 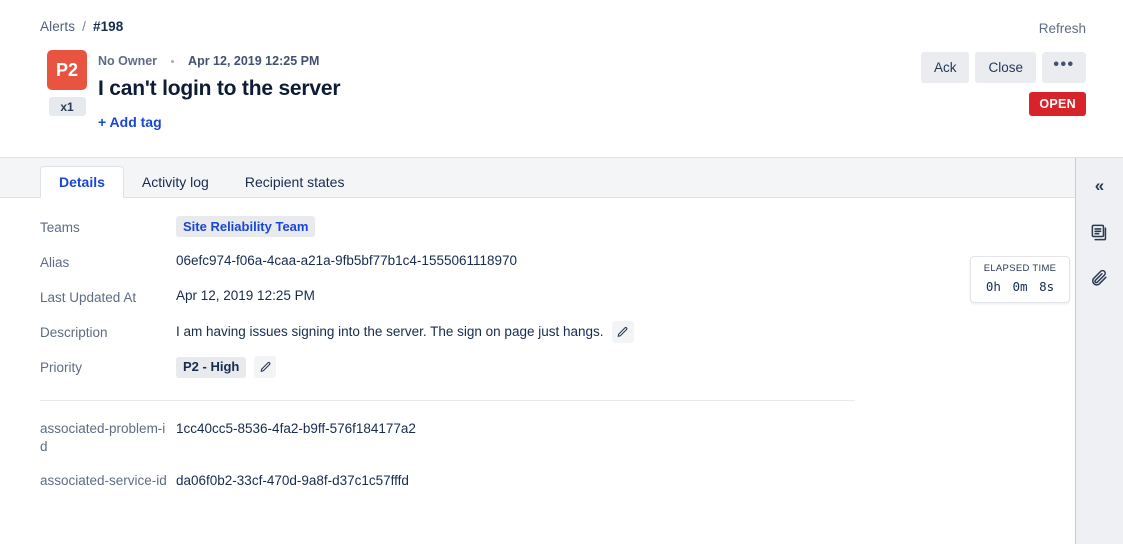 What do you see at coordinates (1064, 67) in the screenshot?
I see `more-options-button: •••` at bounding box center [1064, 67].